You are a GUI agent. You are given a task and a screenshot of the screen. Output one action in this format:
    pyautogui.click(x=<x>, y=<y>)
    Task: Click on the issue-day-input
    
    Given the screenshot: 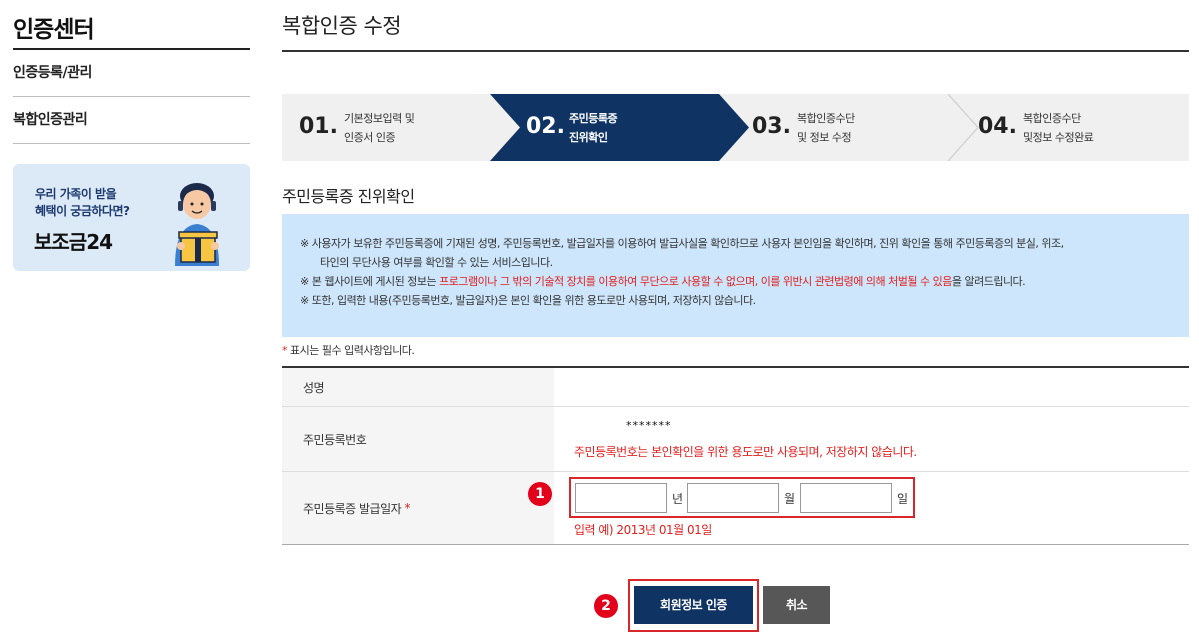 What is the action you would take?
    pyautogui.click(x=846, y=498)
    